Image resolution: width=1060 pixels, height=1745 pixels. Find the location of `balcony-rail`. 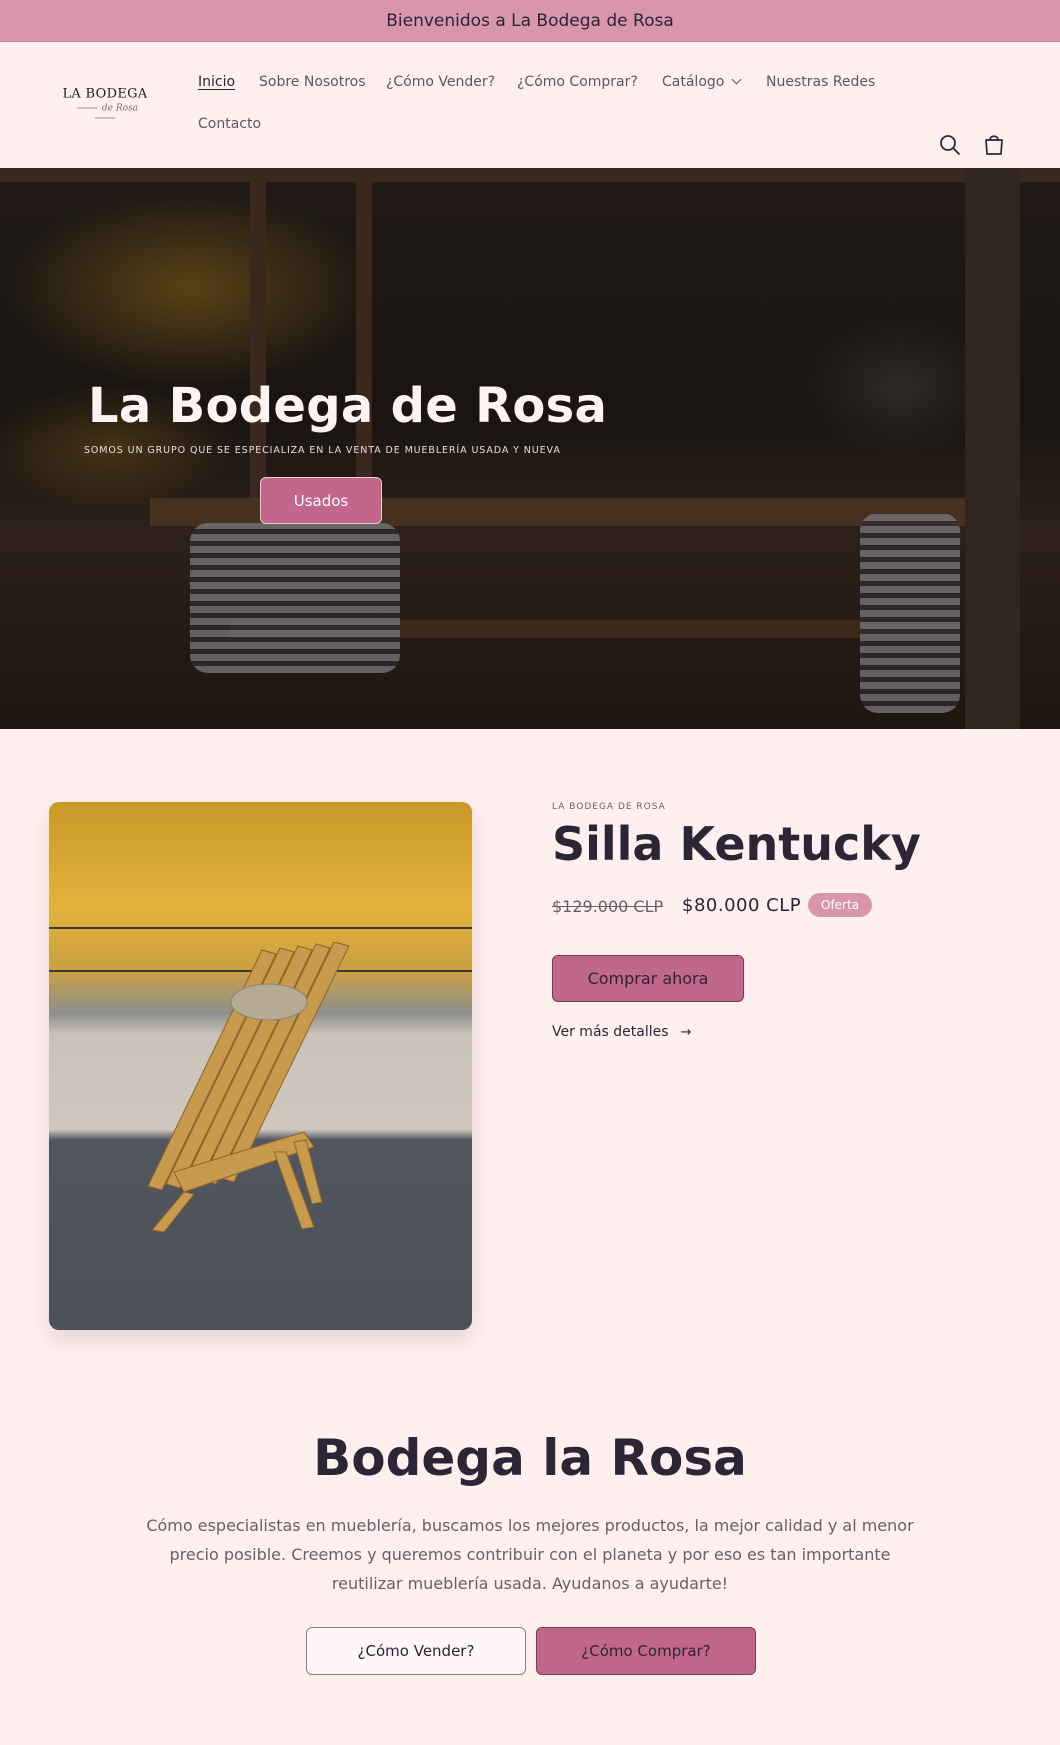

balcony-rail is located at coordinates (260, 928).